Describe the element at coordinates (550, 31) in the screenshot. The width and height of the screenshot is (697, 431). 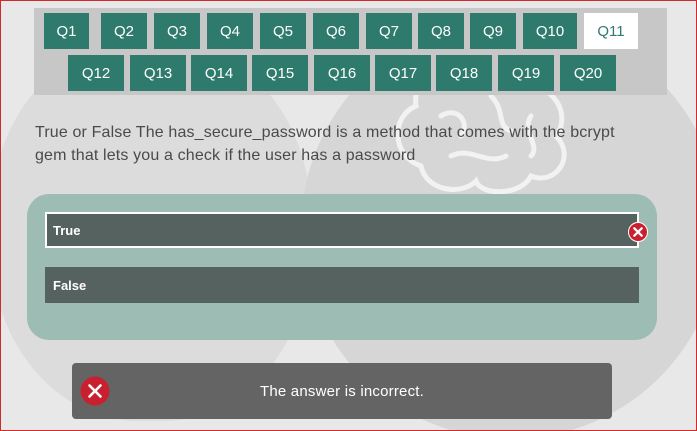
I see `q10-button: Q10` at that location.